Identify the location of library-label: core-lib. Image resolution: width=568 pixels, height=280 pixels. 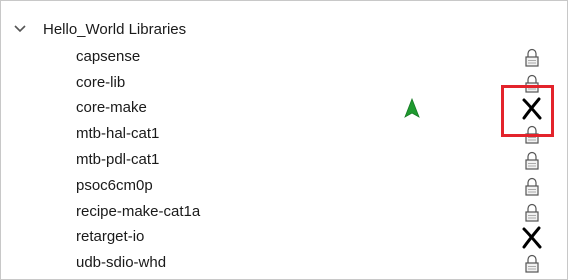
(101, 82).